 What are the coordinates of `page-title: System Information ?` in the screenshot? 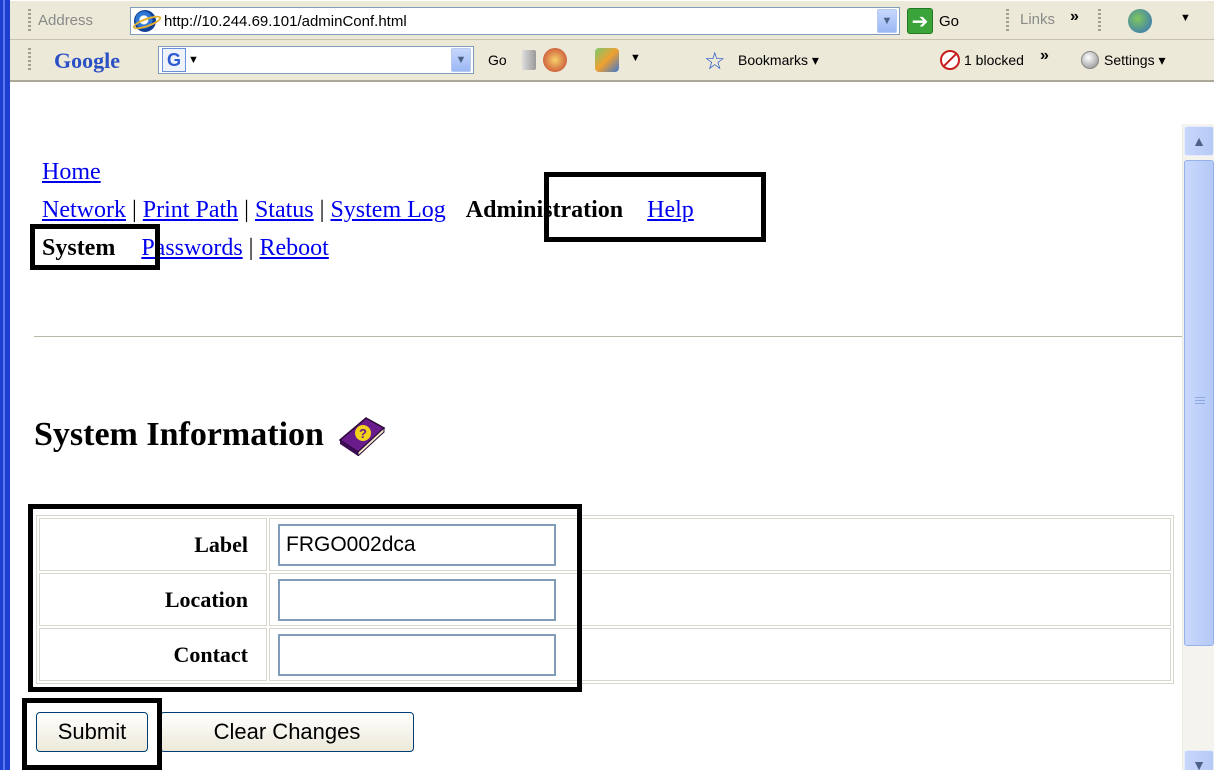 It's located at (211, 436).